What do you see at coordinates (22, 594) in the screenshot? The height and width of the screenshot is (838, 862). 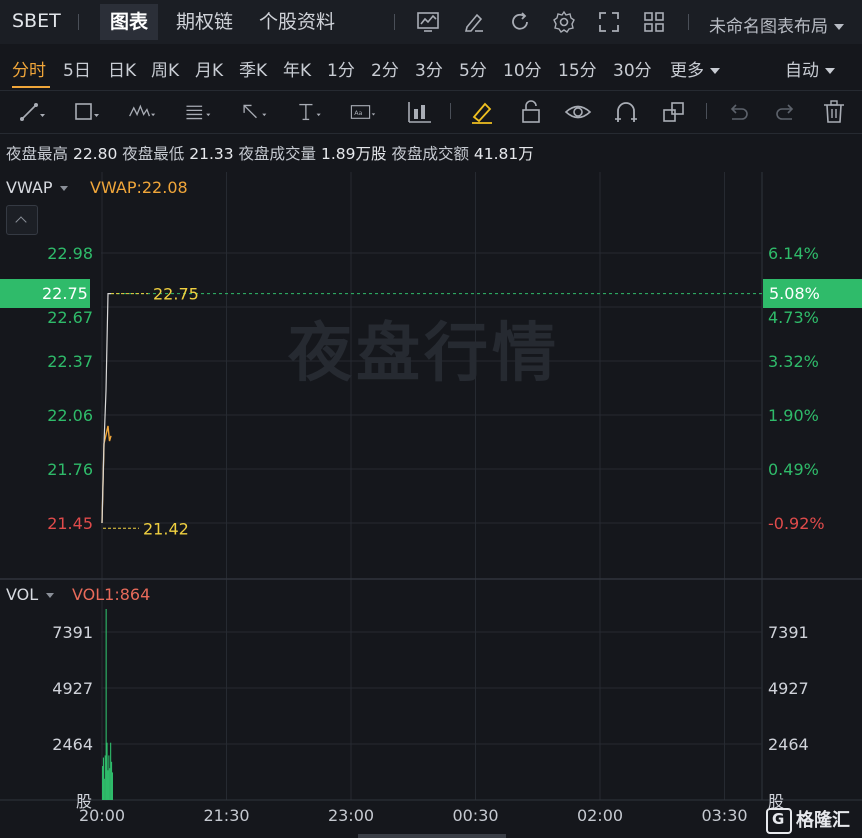 I see `vol-indicator-name: VOL` at bounding box center [22, 594].